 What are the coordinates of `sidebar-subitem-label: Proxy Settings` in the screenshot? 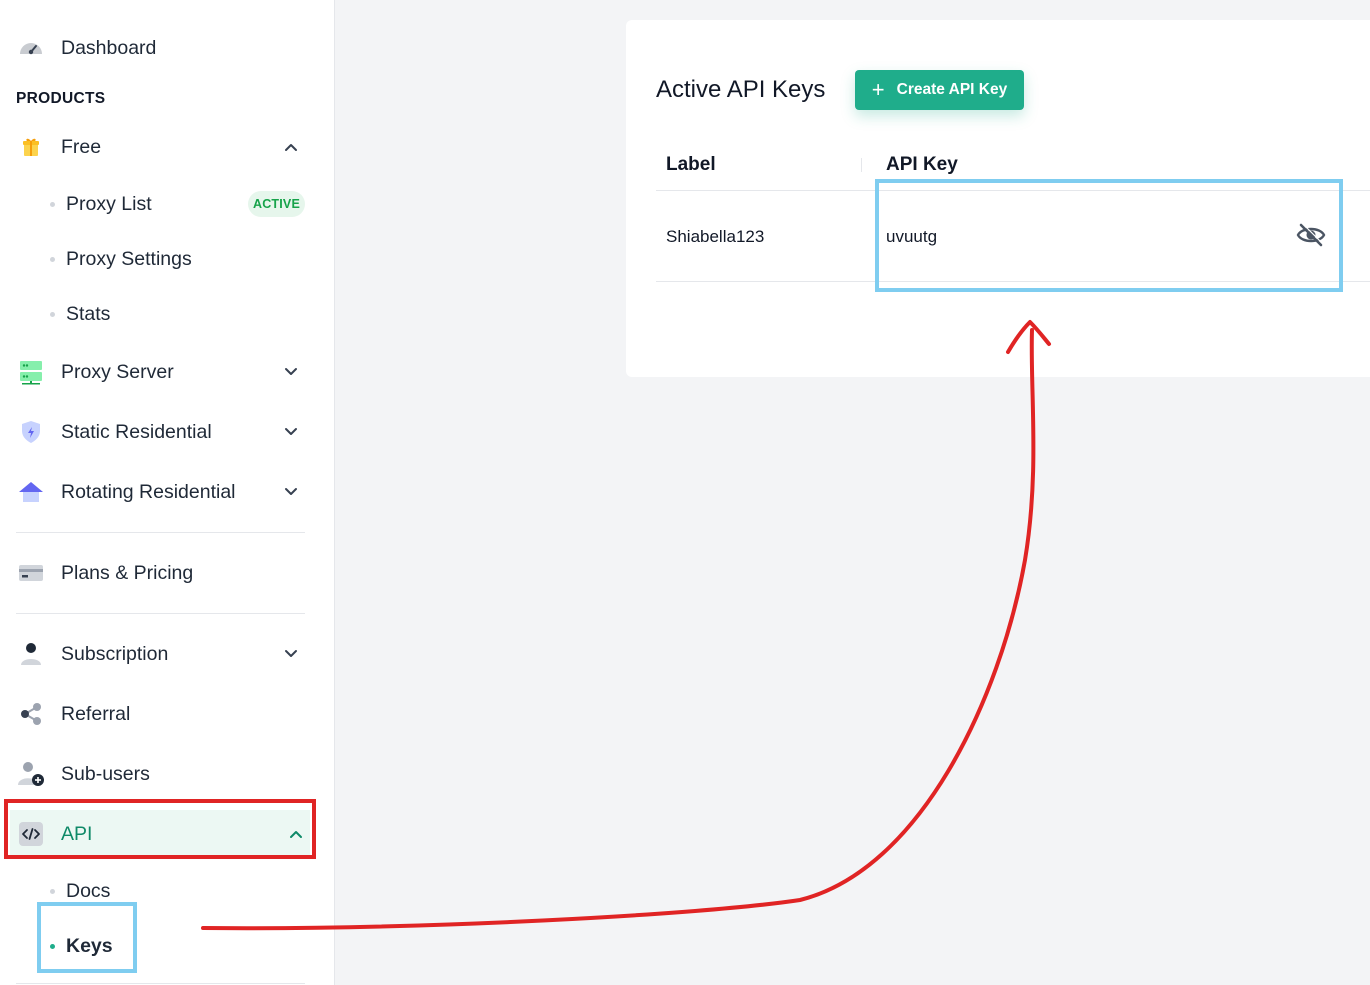 It's located at (129, 258).